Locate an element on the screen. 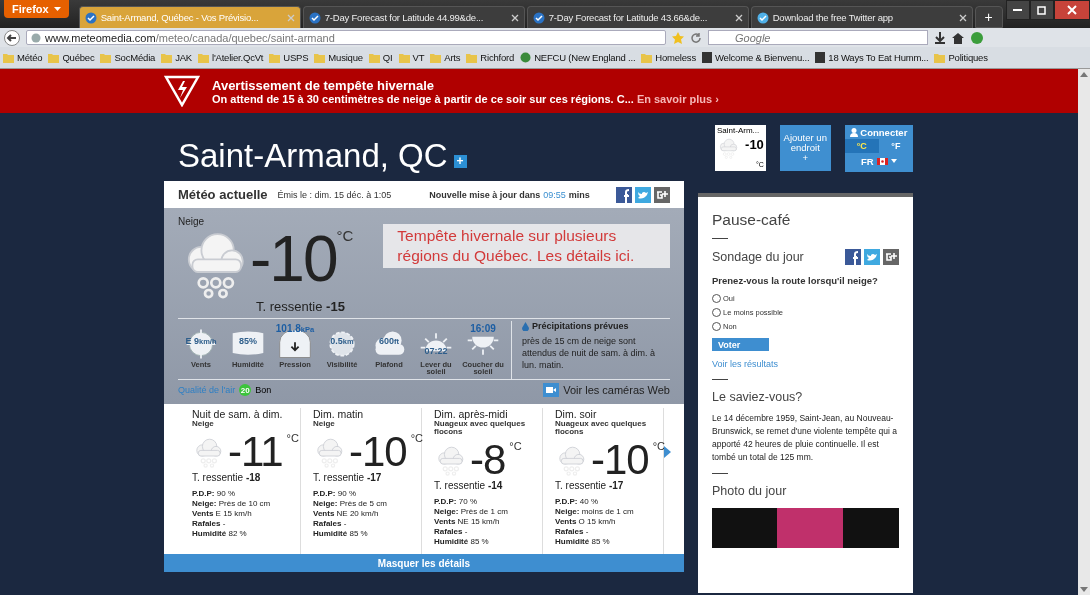  bookmark: Musique is located at coordinates (338, 57).